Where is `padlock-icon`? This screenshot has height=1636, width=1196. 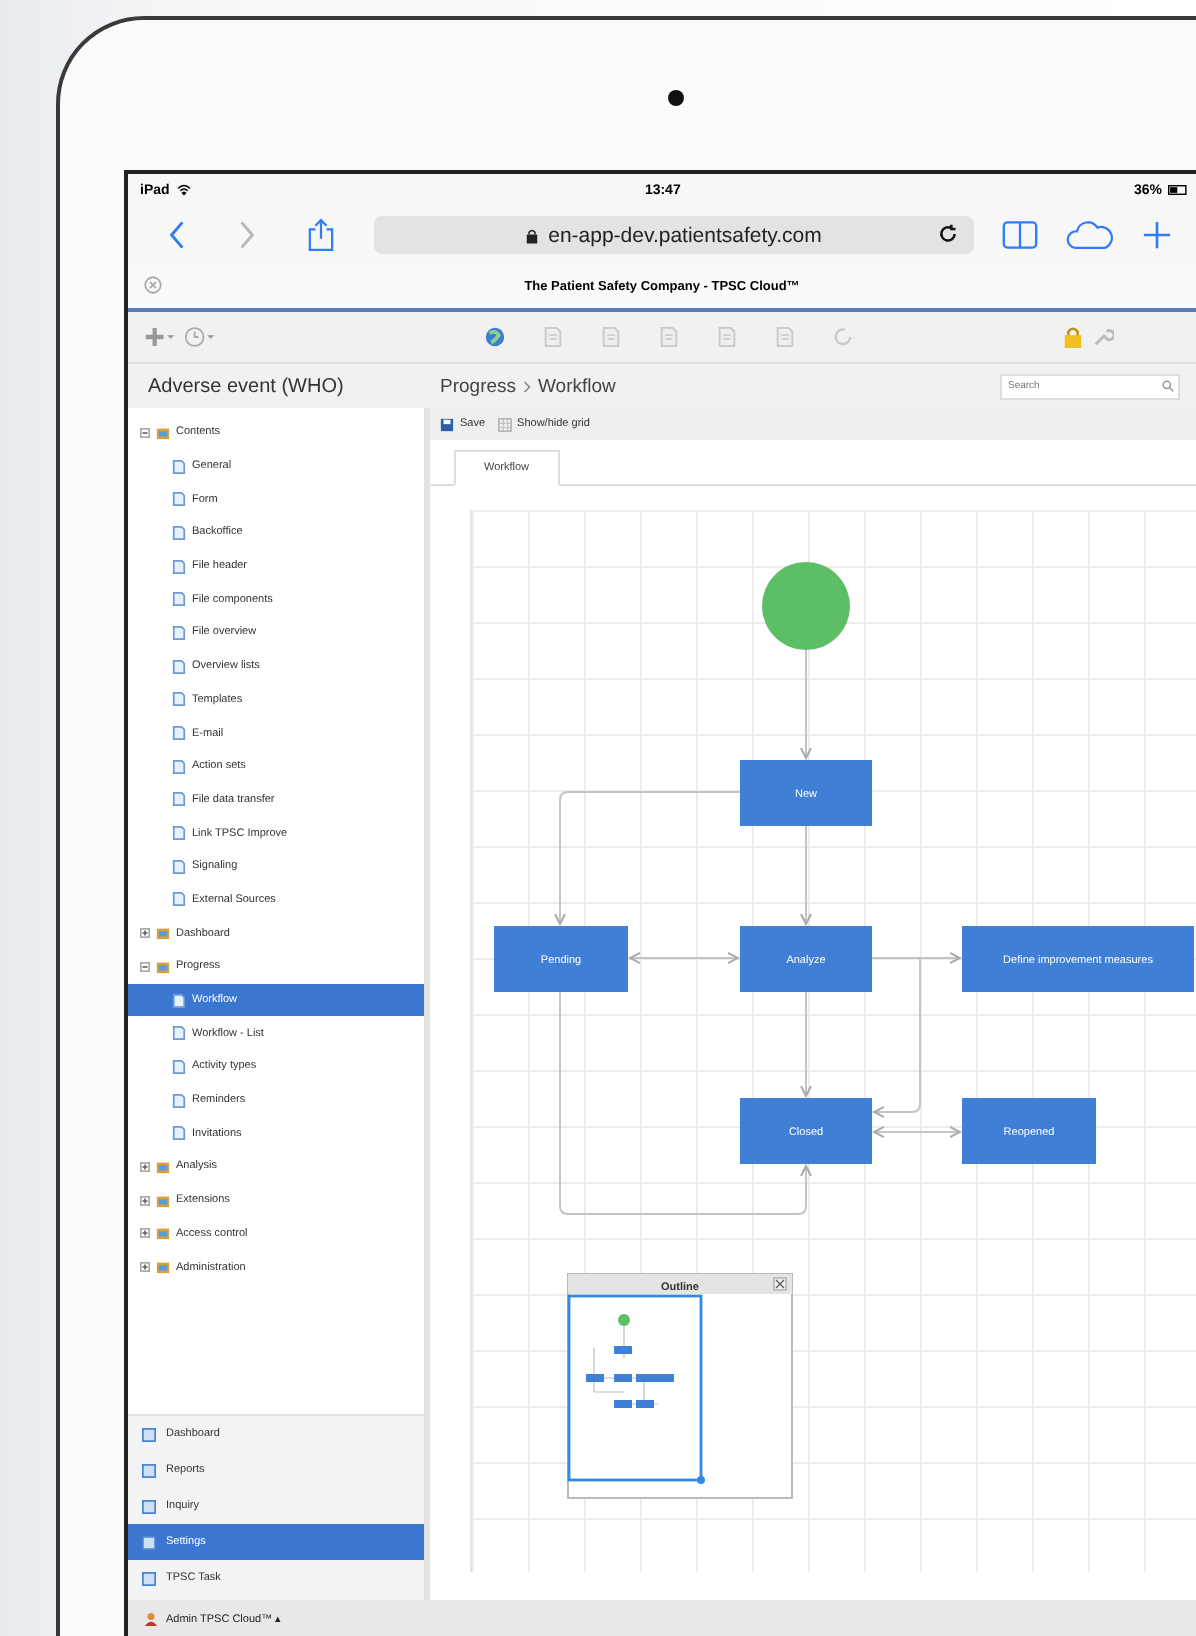 padlock-icon is located at coordinates (1073, 337).